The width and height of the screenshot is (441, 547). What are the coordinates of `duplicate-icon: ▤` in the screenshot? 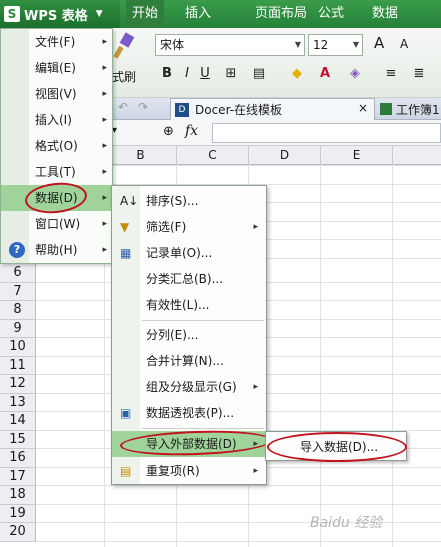 It's located at (126, 471).